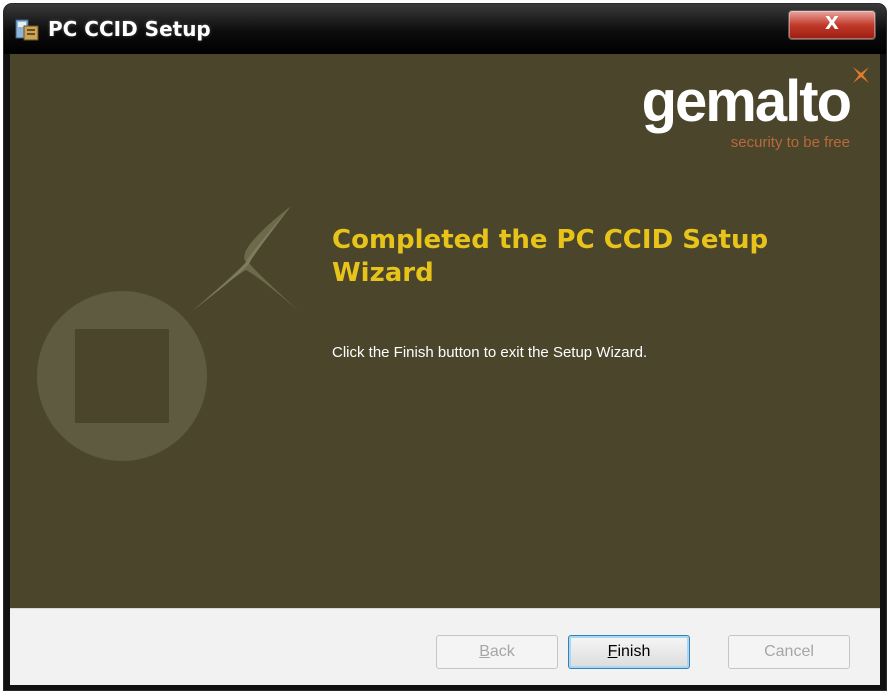  What do you see at coordinates (790, 142) in the screenshot?
I see `logo-tagline: security to be free` at bounding box center [790, 142].